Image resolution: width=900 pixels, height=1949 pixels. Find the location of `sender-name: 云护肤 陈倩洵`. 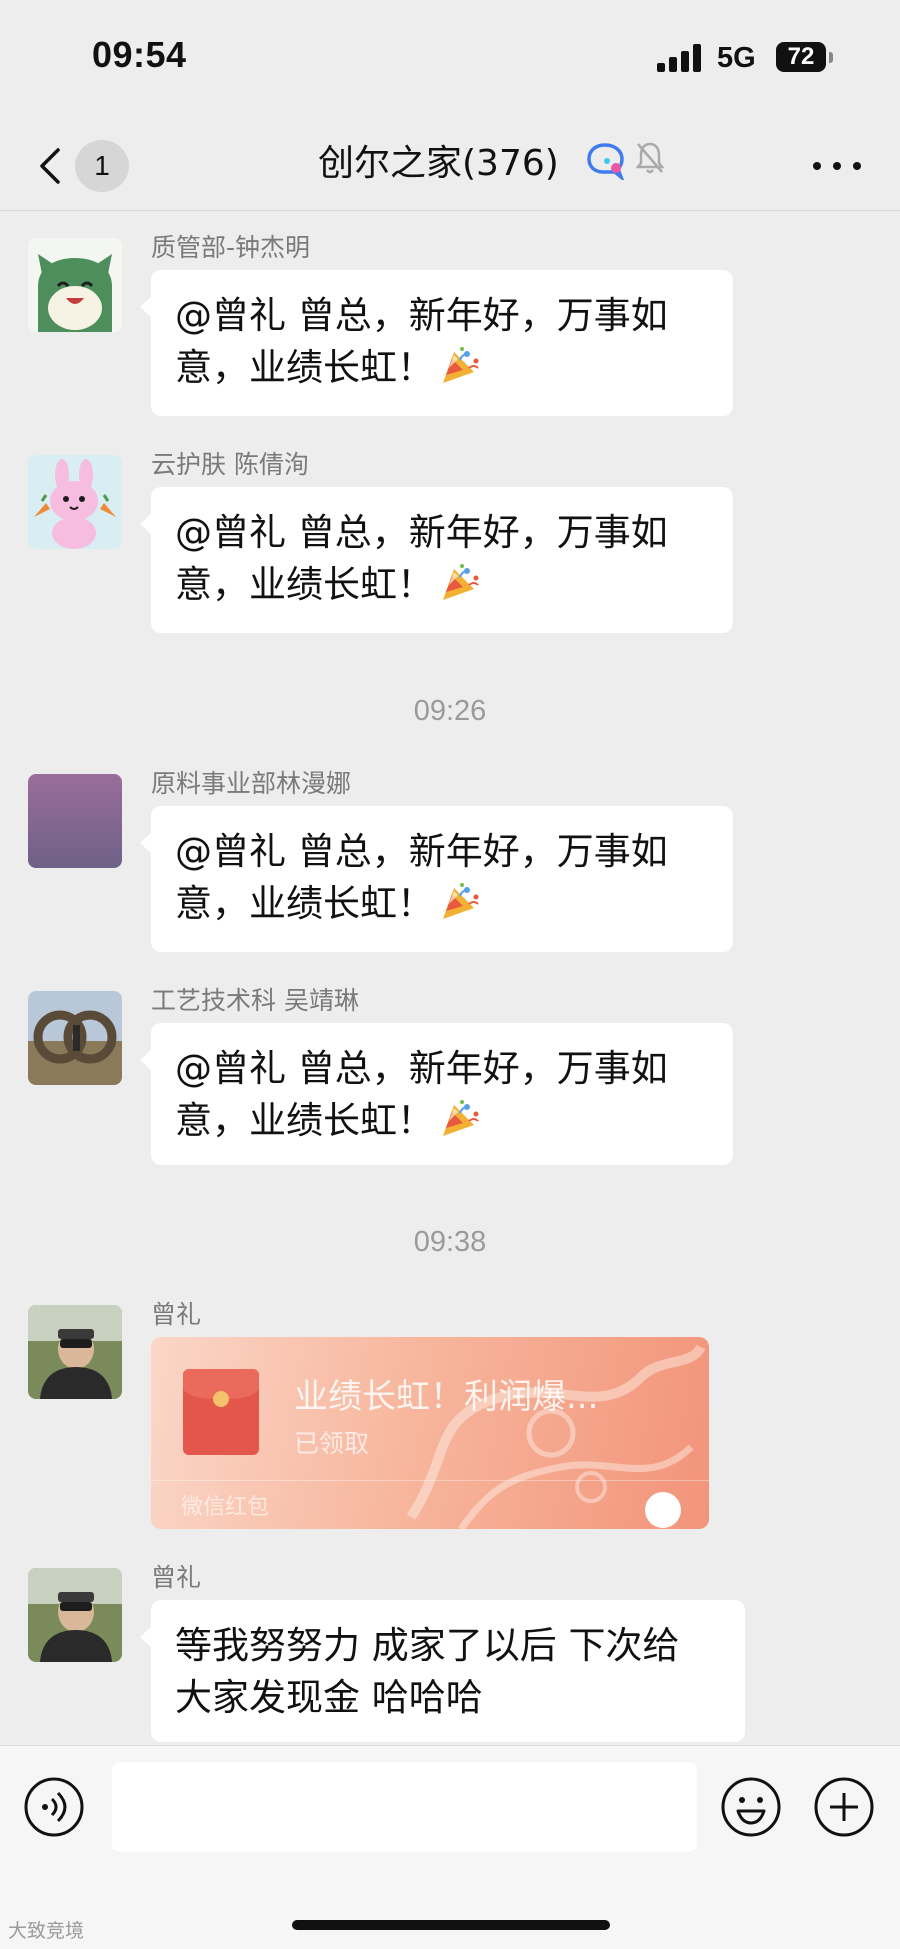

sender-name: 云护肤 陈倩洵 is located at coordinates (230, 464).